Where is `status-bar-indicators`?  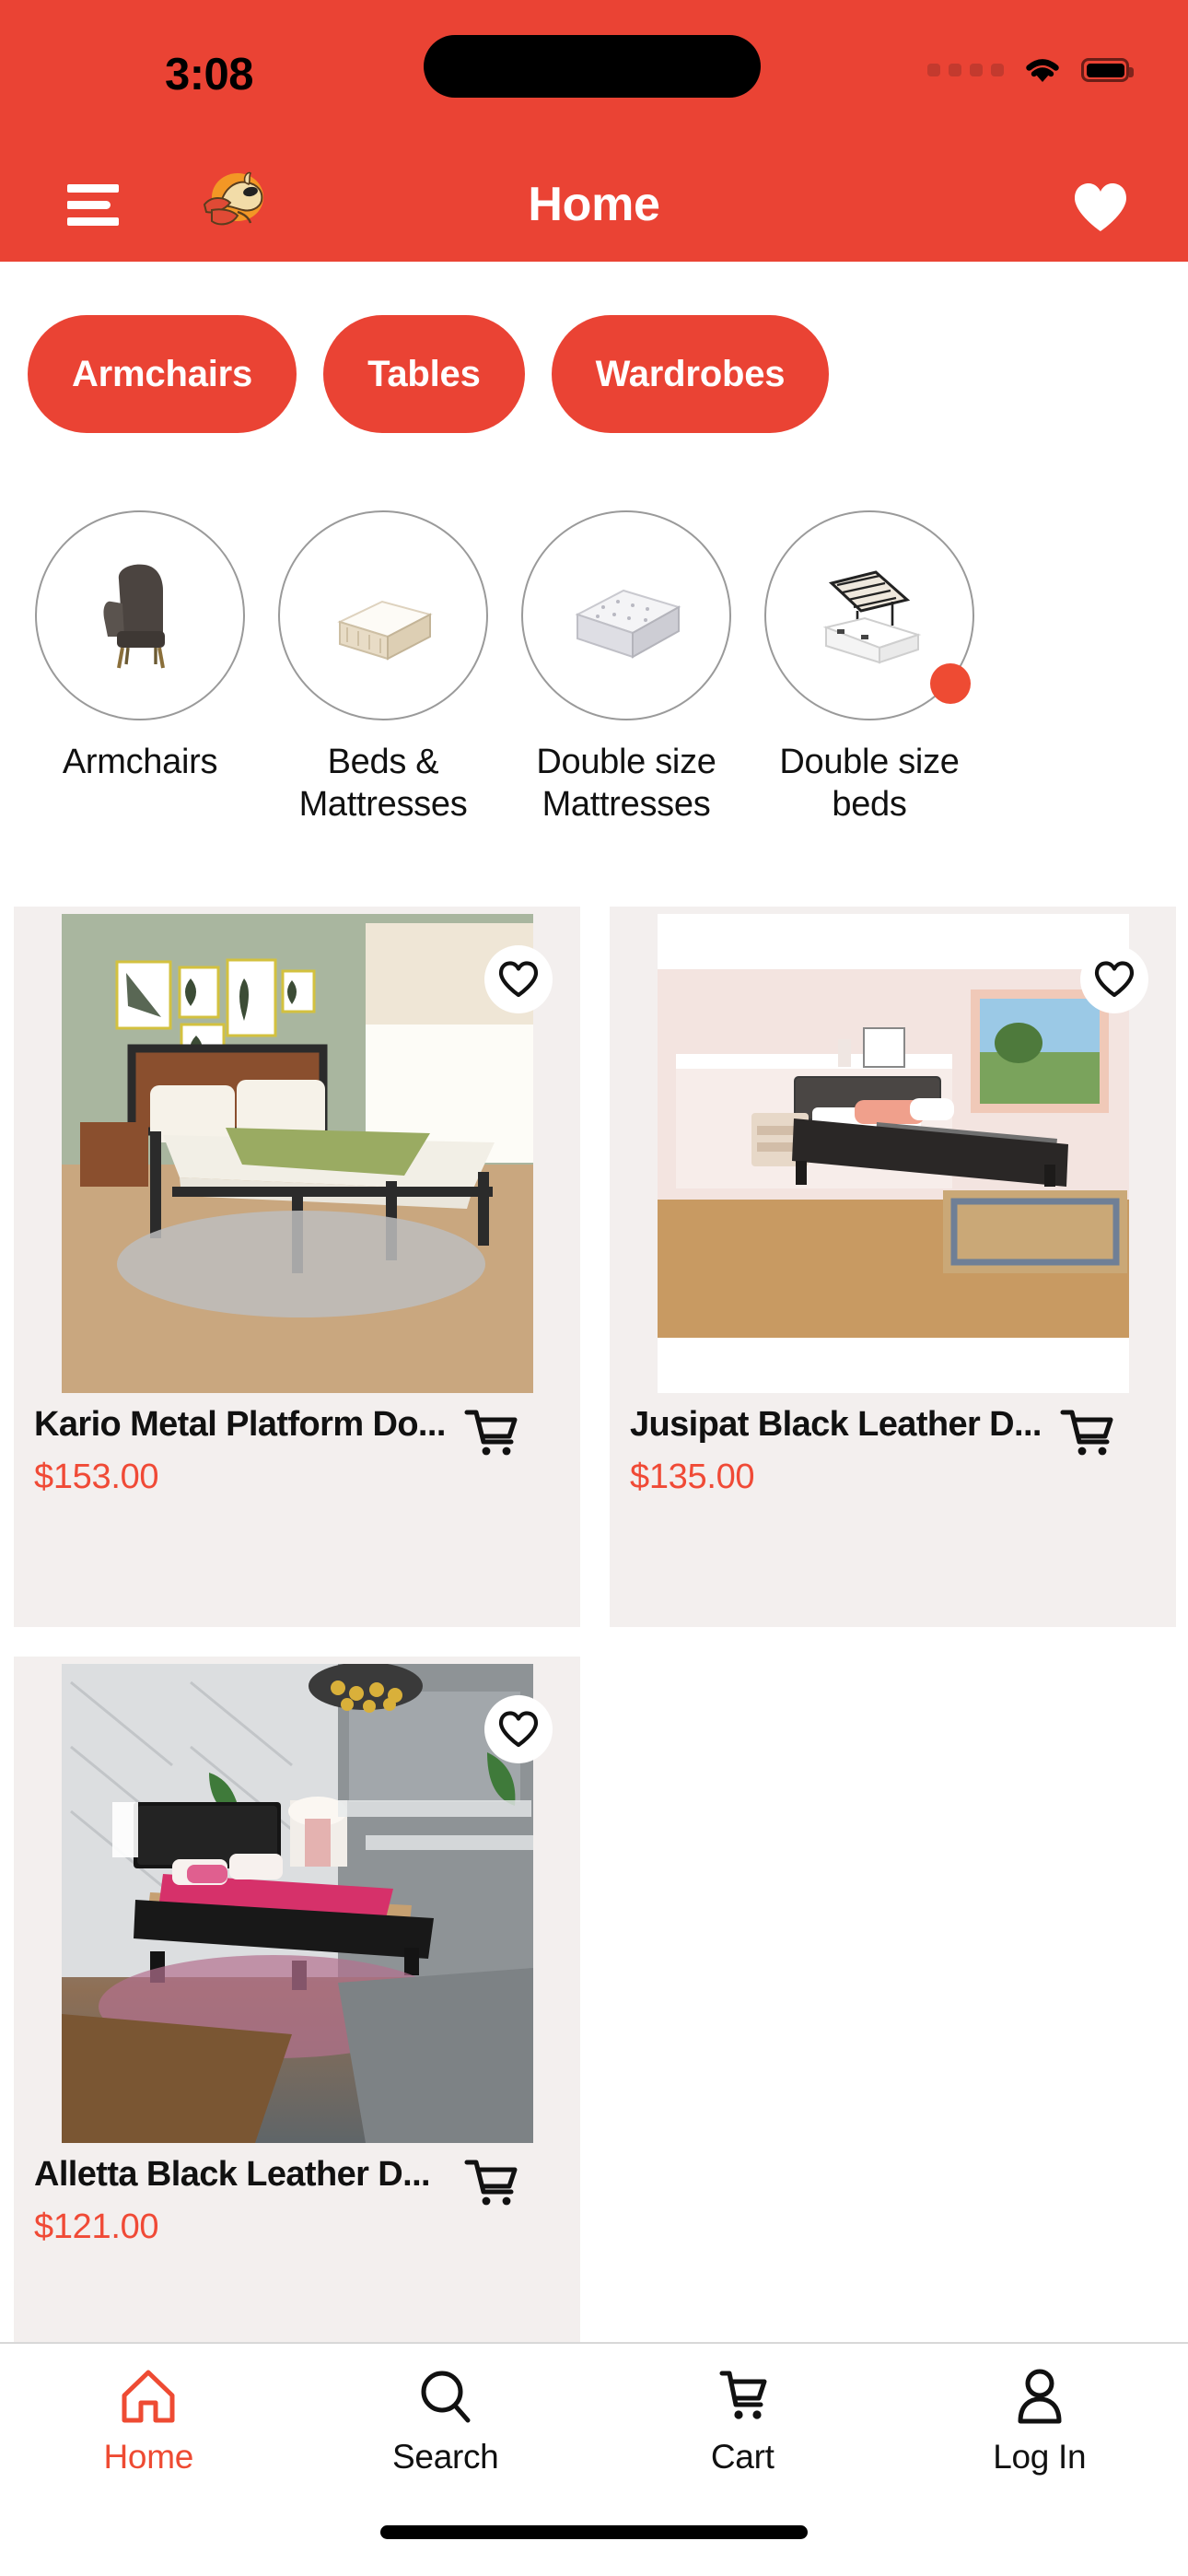 status-bar-indicators is located at coordinates (1030, 70).